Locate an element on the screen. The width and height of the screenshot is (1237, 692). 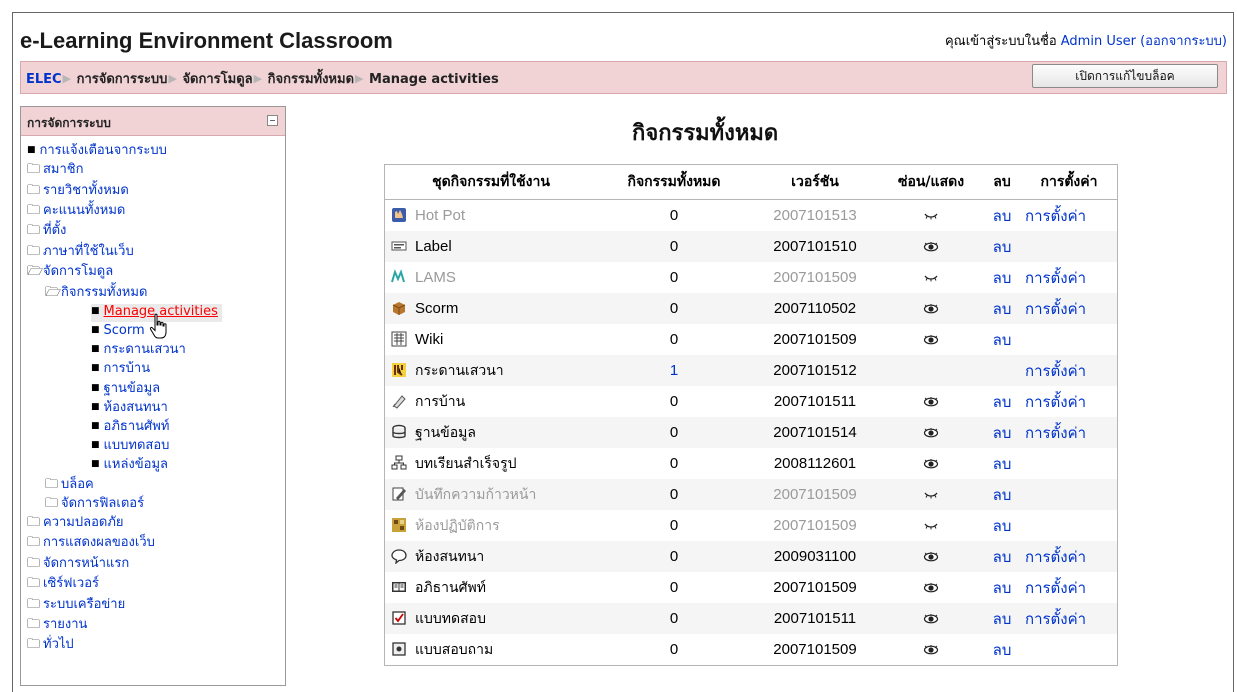
table-row: แบบทดสอบ 0 2007101511 ลบ การตั้งค่า is located at coordinates (751, 618).